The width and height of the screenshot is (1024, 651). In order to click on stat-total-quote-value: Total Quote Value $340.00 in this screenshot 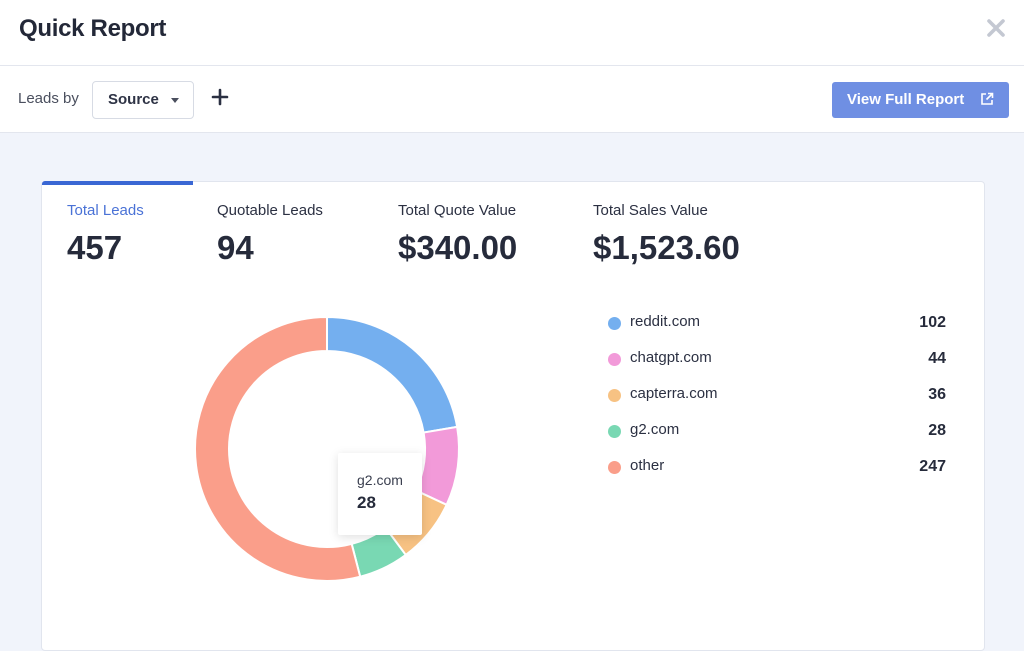, I will do `click(457, 234)`.